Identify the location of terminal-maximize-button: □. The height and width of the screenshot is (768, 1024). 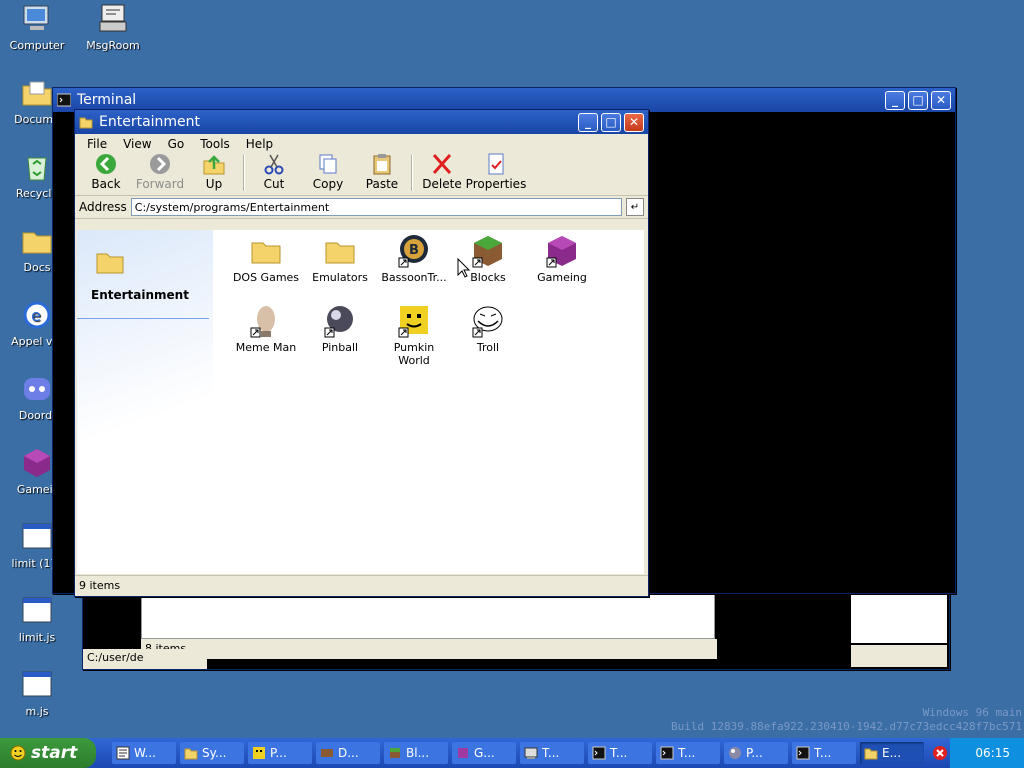
(918, 100).